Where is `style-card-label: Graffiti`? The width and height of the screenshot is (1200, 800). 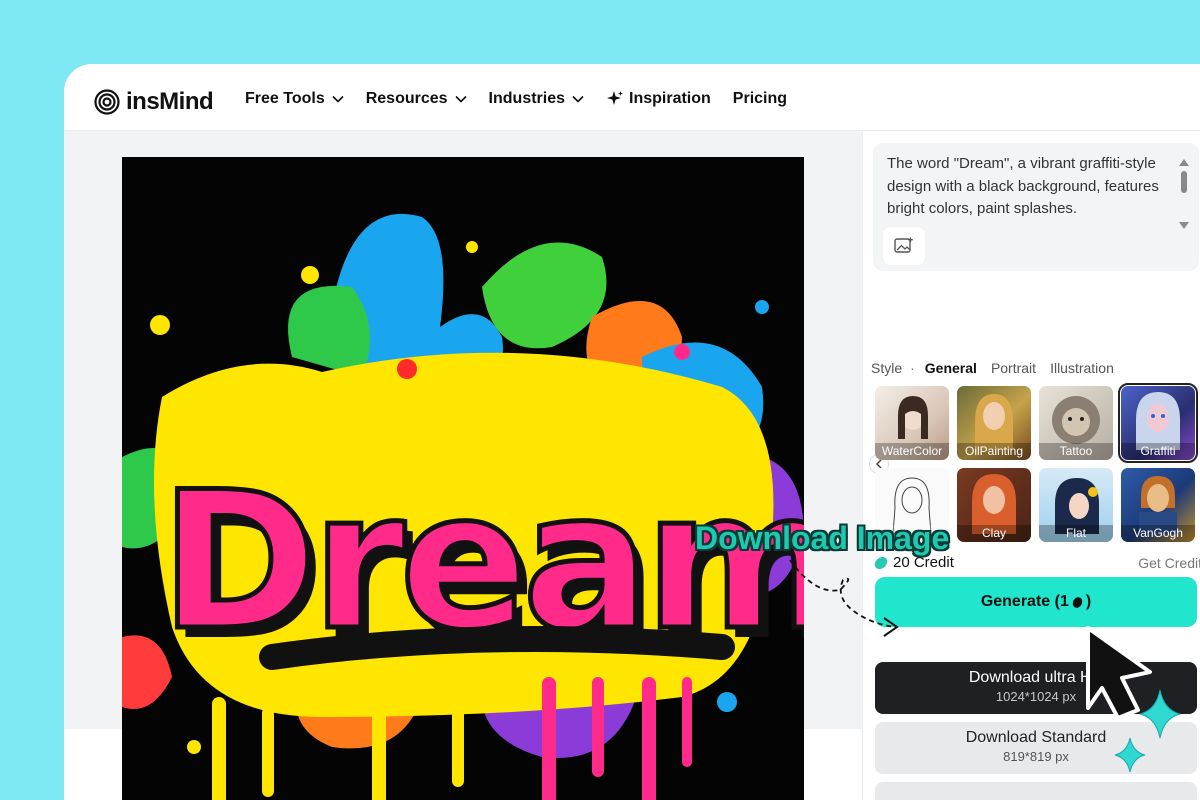
style-card-label: Graffiti is located at coordinates (1158, 451).